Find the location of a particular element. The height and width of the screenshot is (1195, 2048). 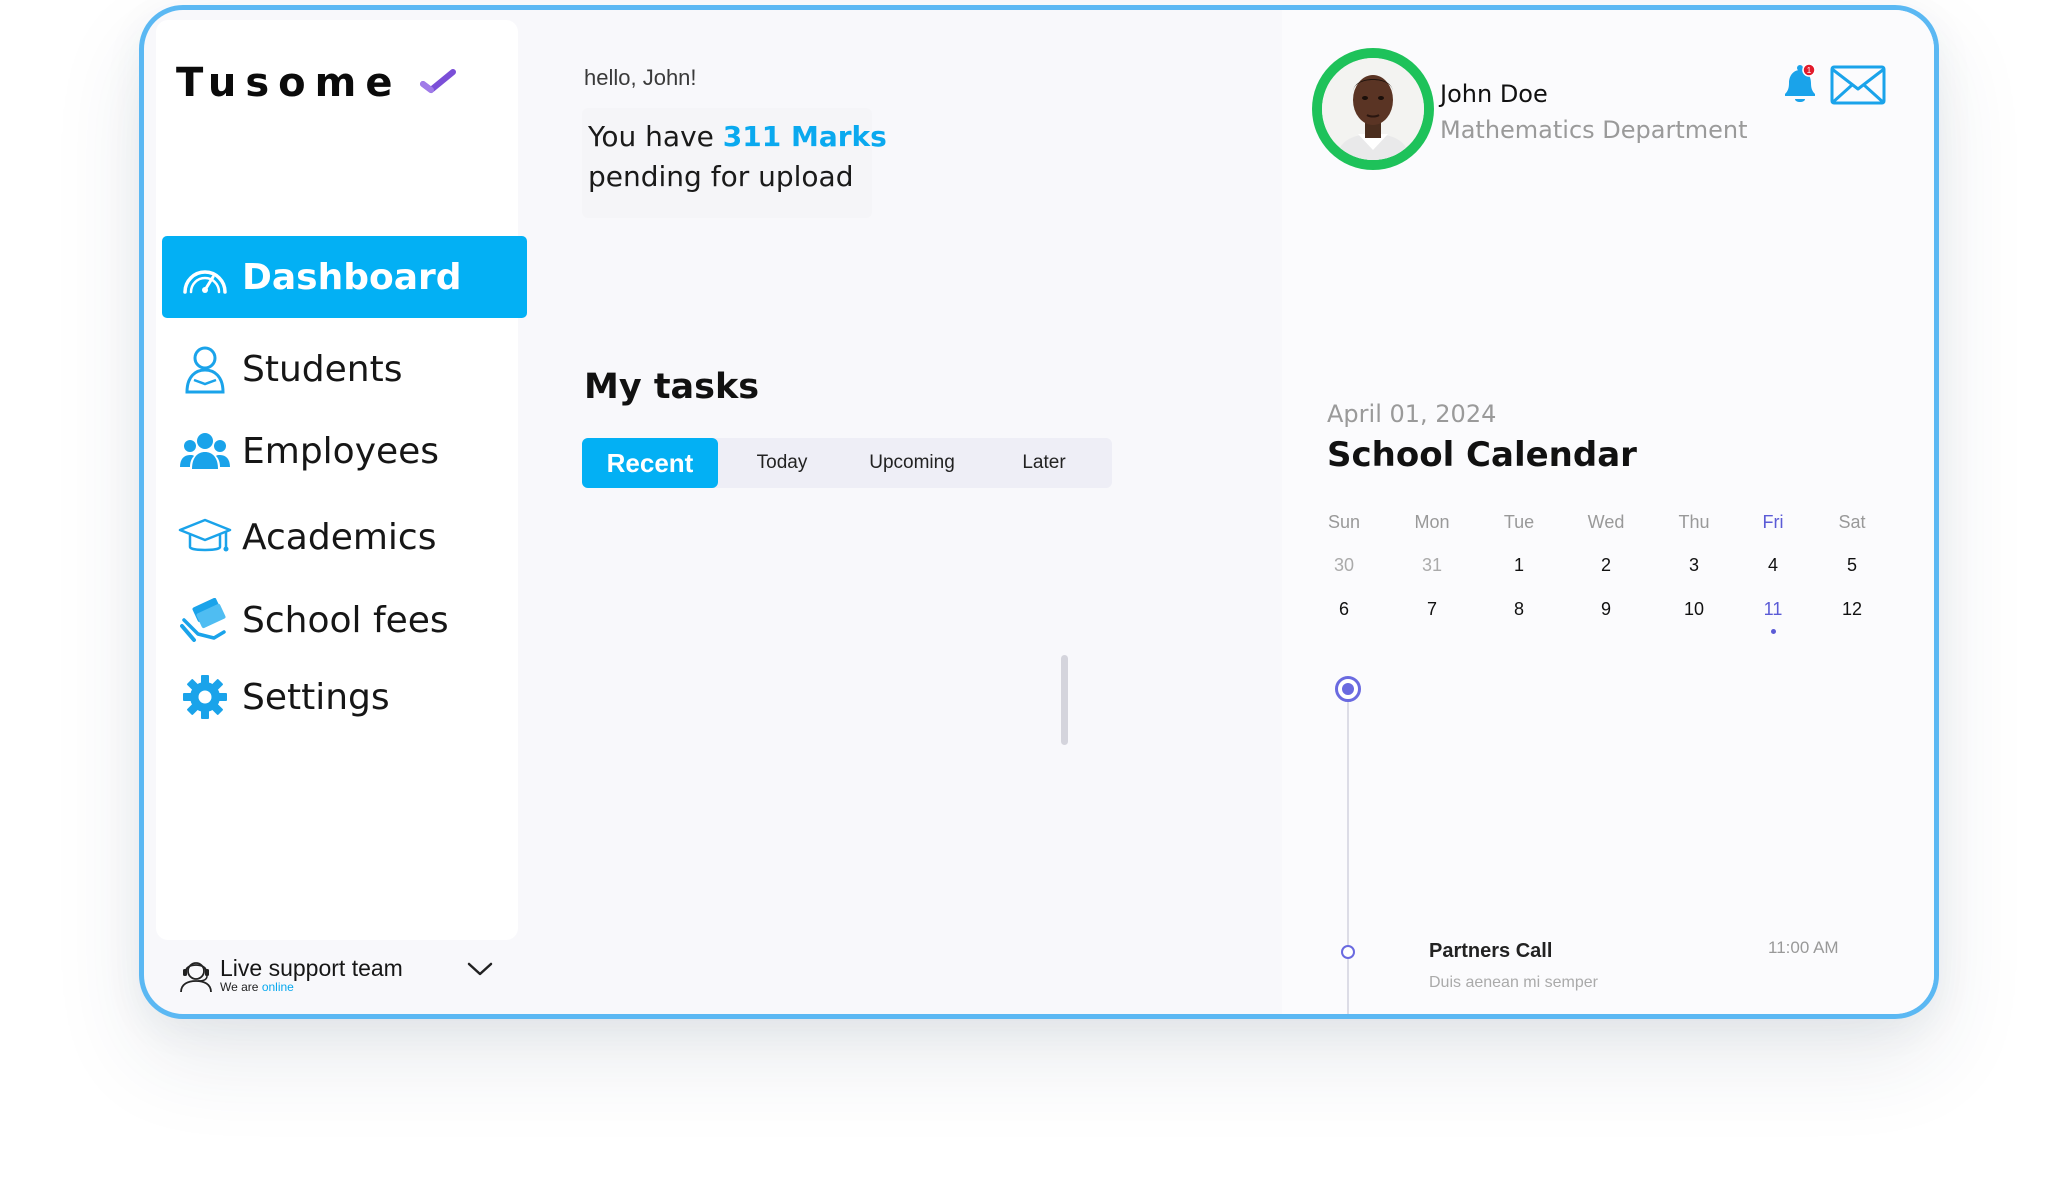

checkmark-logo-icon is located at coordinates (438, 81).